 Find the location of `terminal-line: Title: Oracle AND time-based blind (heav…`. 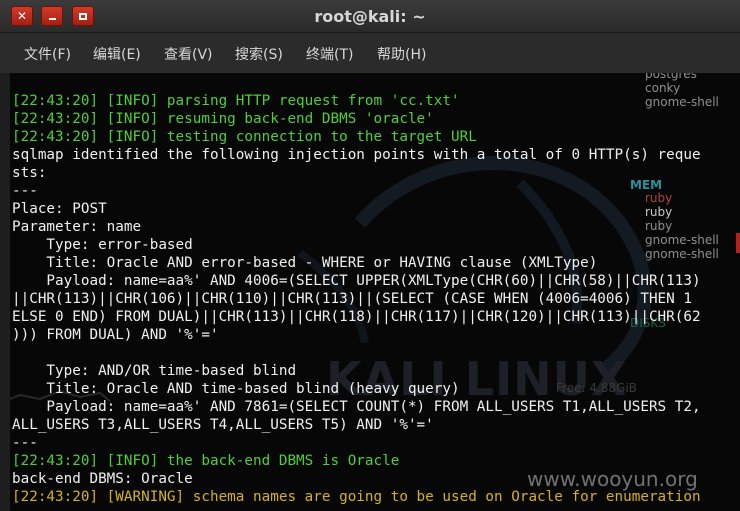

terminal-line: Title: Oracle AND time-based blind (heav… is located at coordinates (376, 389).